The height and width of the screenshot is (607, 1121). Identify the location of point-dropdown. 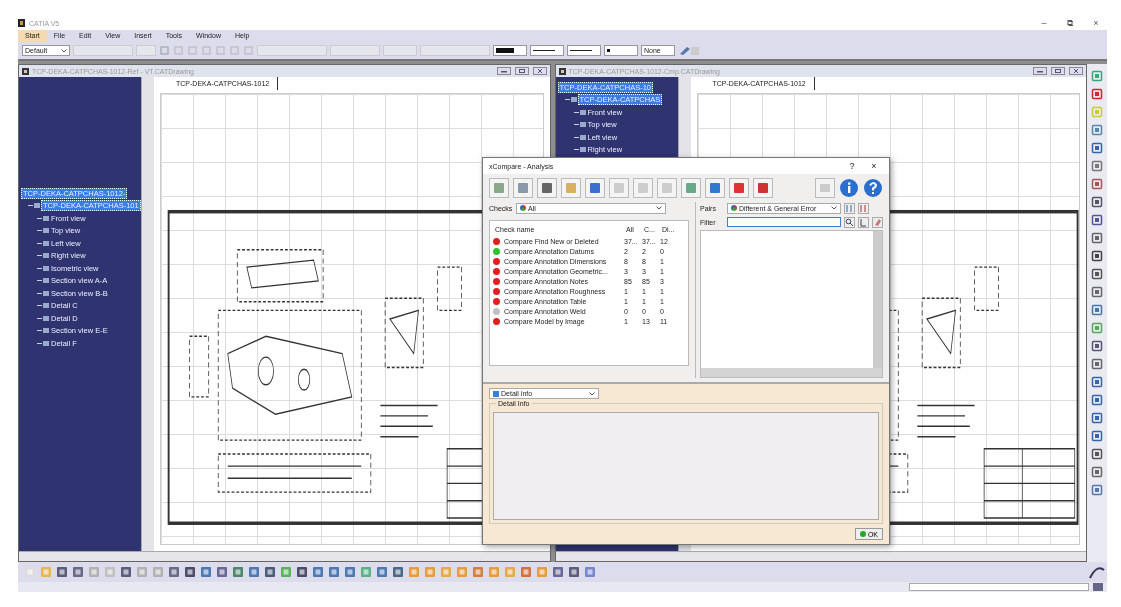
(621, 50).